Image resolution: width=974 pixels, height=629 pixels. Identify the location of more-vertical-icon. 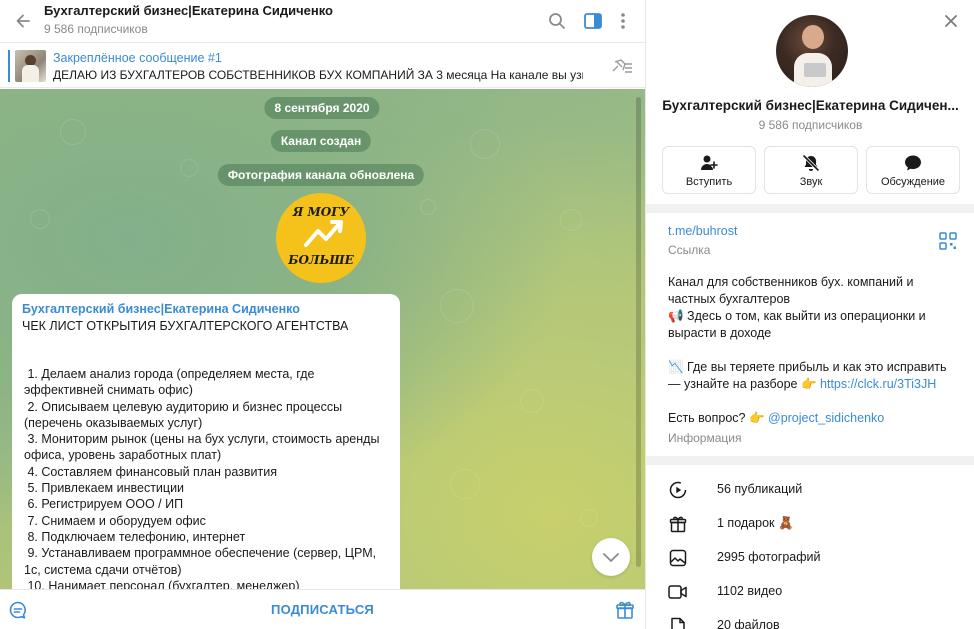
(623, 21).